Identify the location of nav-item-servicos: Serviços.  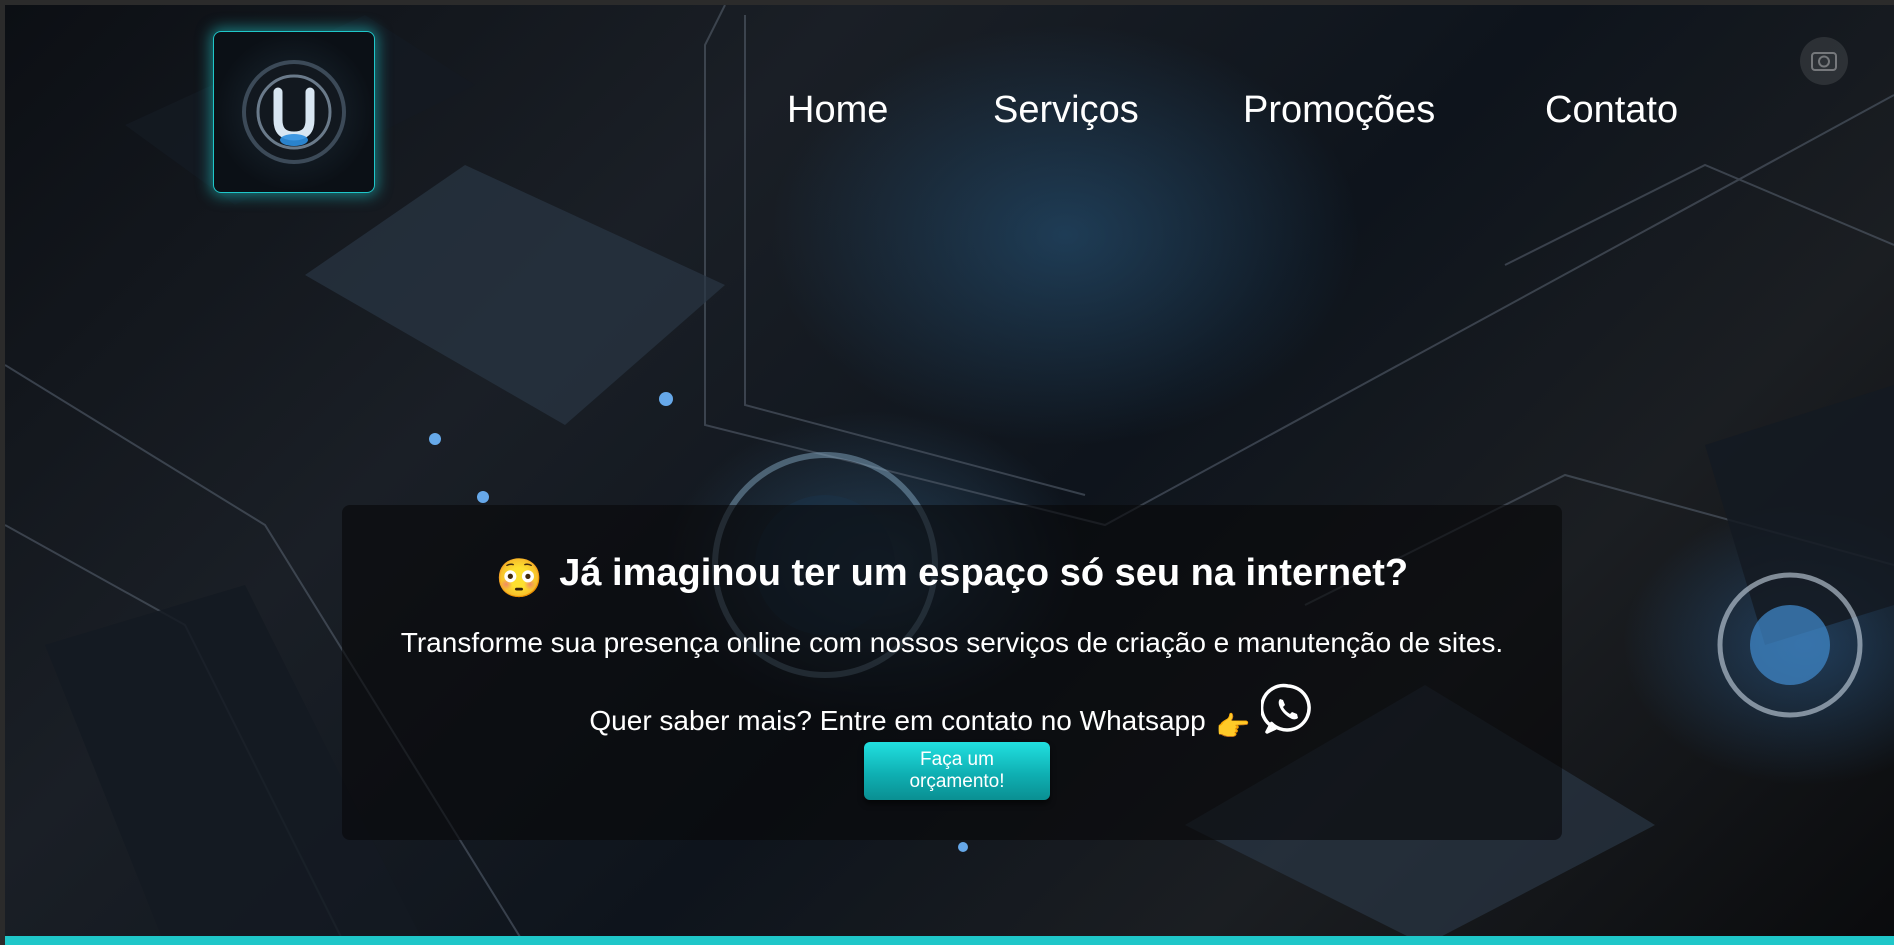
(1066, 110).